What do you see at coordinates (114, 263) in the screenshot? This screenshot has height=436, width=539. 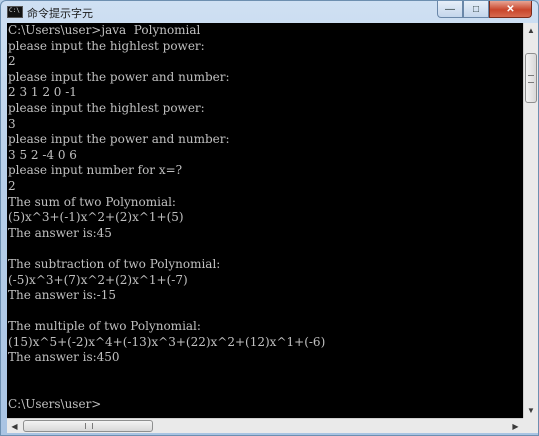 I see `console-line: The subtraction of two Polynomial:` at bounding box center [114, 263].